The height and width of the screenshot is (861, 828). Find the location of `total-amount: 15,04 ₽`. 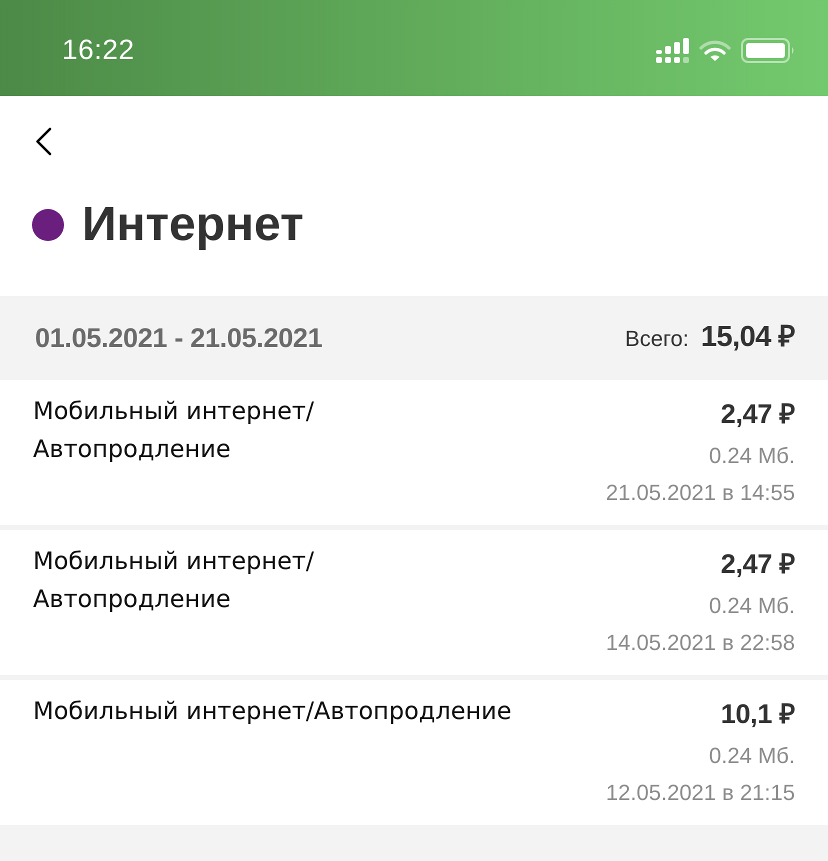

total-amount: 15,04 ₽ is located at coordinates (747, 338).